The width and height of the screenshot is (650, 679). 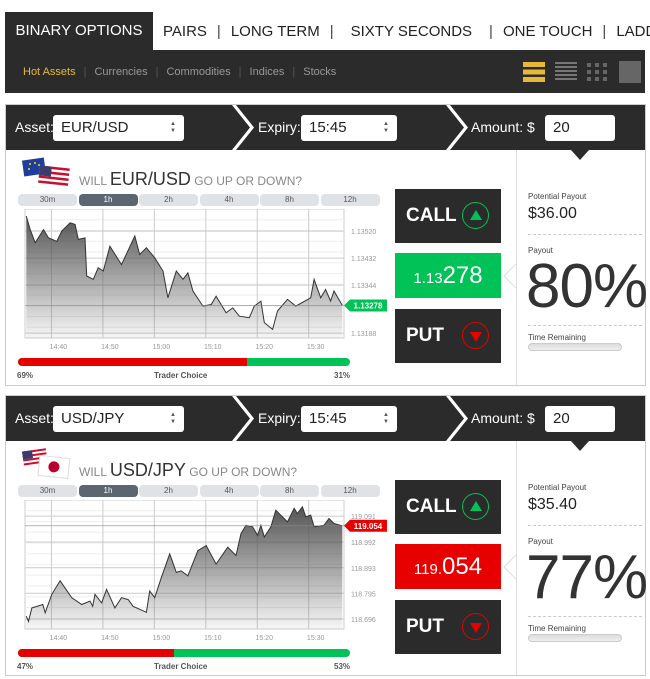 What do you see at coordinates (95, 127) in the screenshot?
I see `asset-value: EUR/USD` at bounding box center [95, 127].